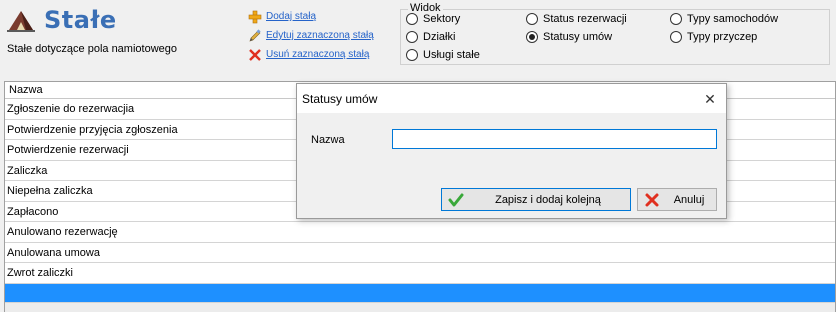  I want to click on remove-constant-action: Usuń zaznaczoną stałą, so click(311, 54).